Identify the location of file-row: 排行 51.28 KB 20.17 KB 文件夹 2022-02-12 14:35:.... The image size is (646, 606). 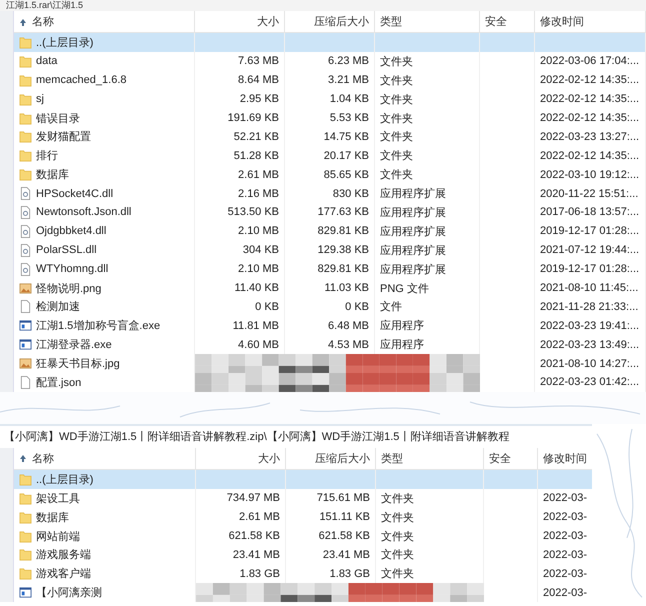
(330, 156).